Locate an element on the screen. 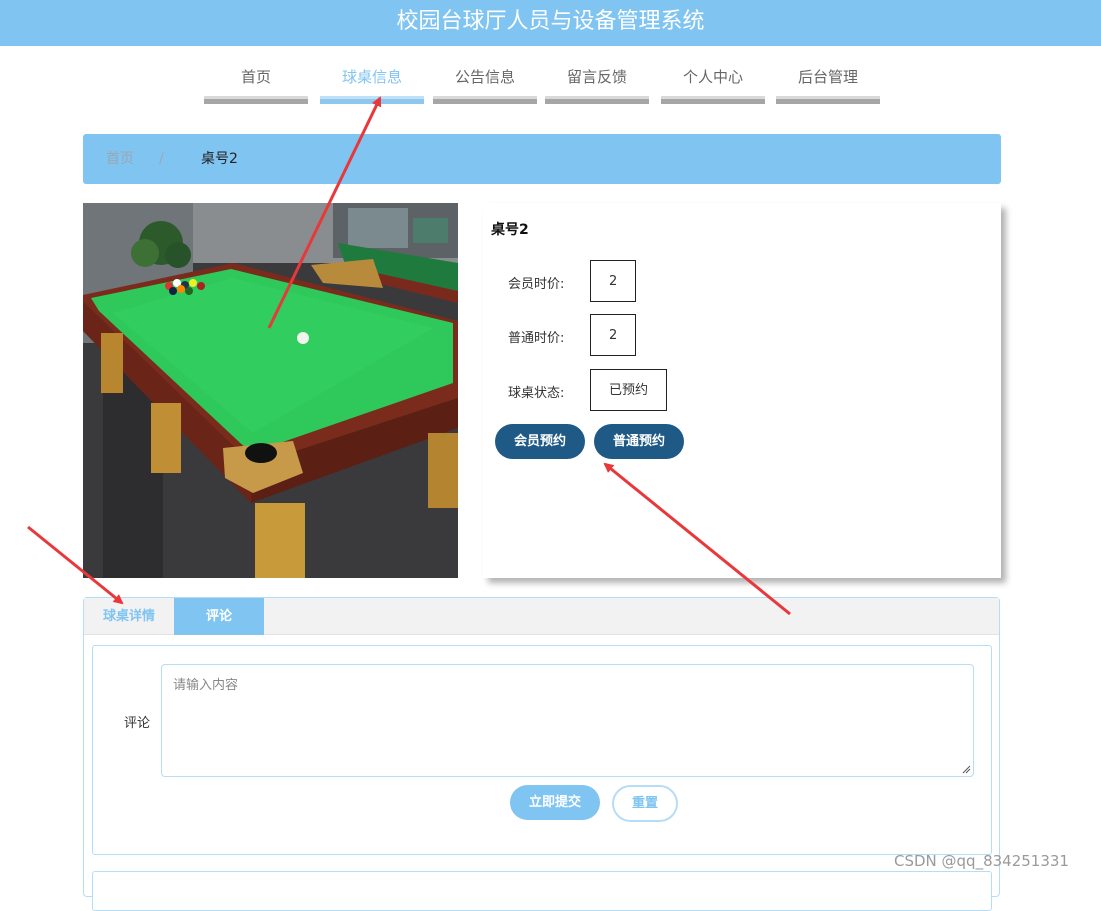 The image size is (1101, 911). resize-grip-icon is located at coordinates (966, 769).